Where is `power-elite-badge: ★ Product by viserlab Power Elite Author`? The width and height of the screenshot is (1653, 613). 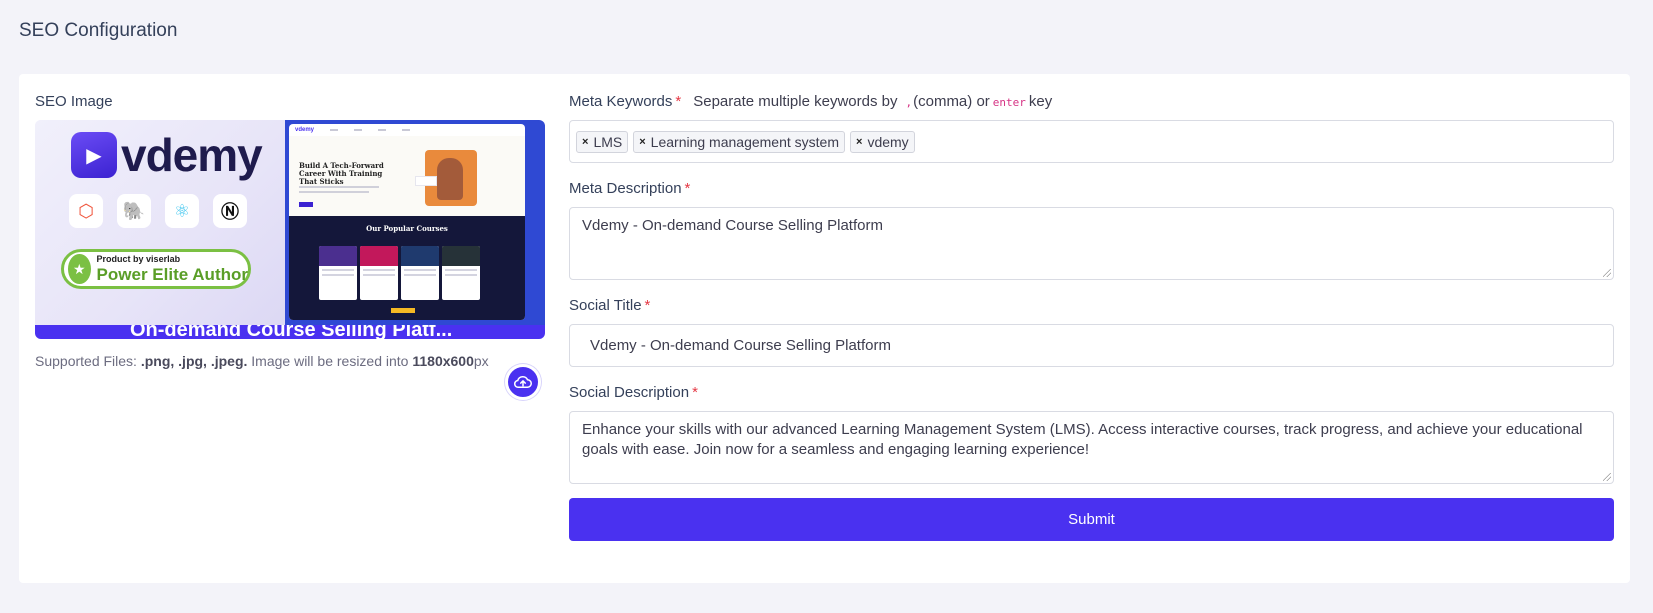 power-elite-badge: ★ Product by viserlab Power Elite Author is located at coordinates (156, 269).